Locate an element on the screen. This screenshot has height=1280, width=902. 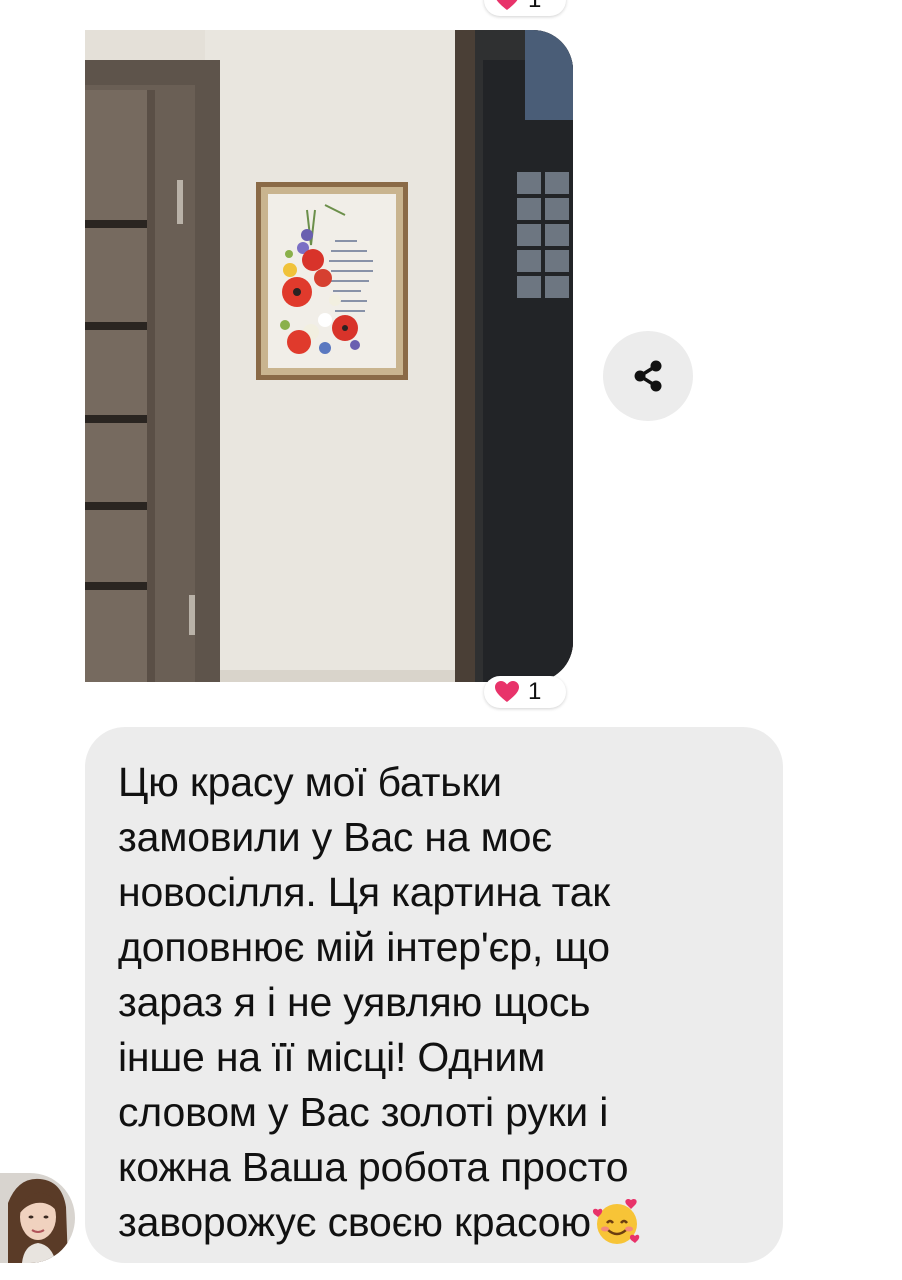
message-line: інше на її місці! Одним is located at coordinates (332, 1057).